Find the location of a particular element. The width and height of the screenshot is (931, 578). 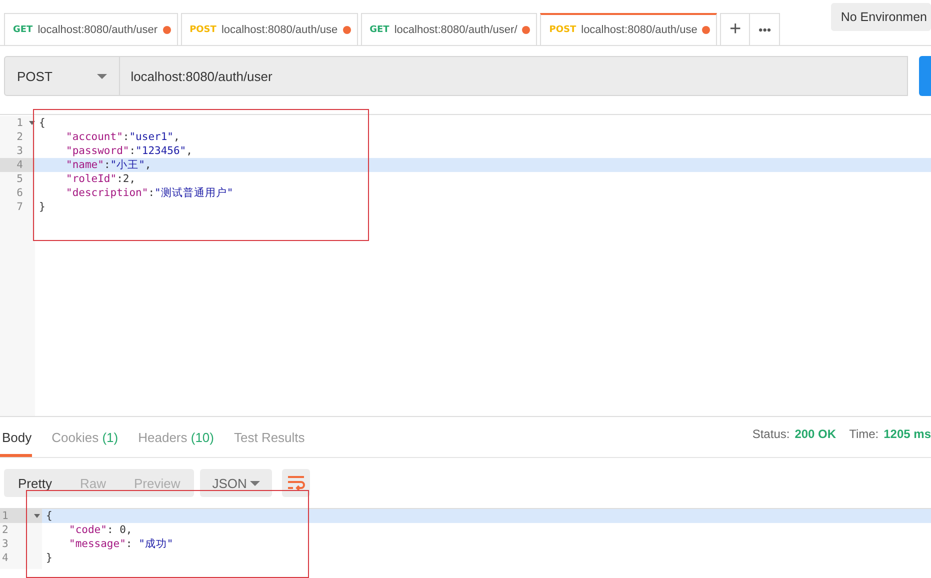

line-number: 5 is located at coordinates (19, 179).